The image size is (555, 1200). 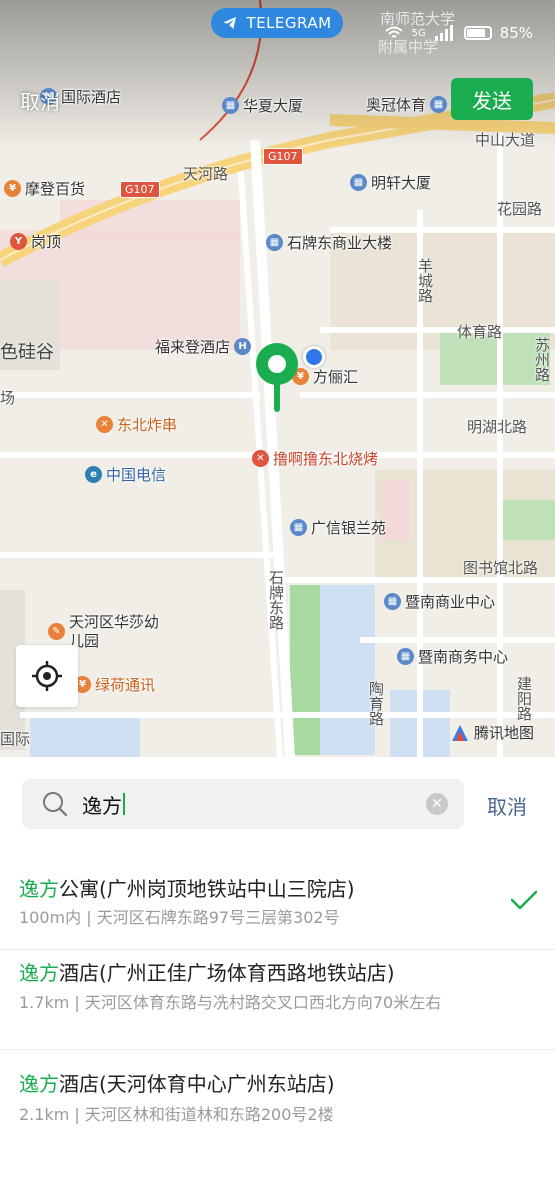 I want to click on result-title: 逸方公寓(广州岗顶地铁站中山三院店), so click(x=187, y=889).